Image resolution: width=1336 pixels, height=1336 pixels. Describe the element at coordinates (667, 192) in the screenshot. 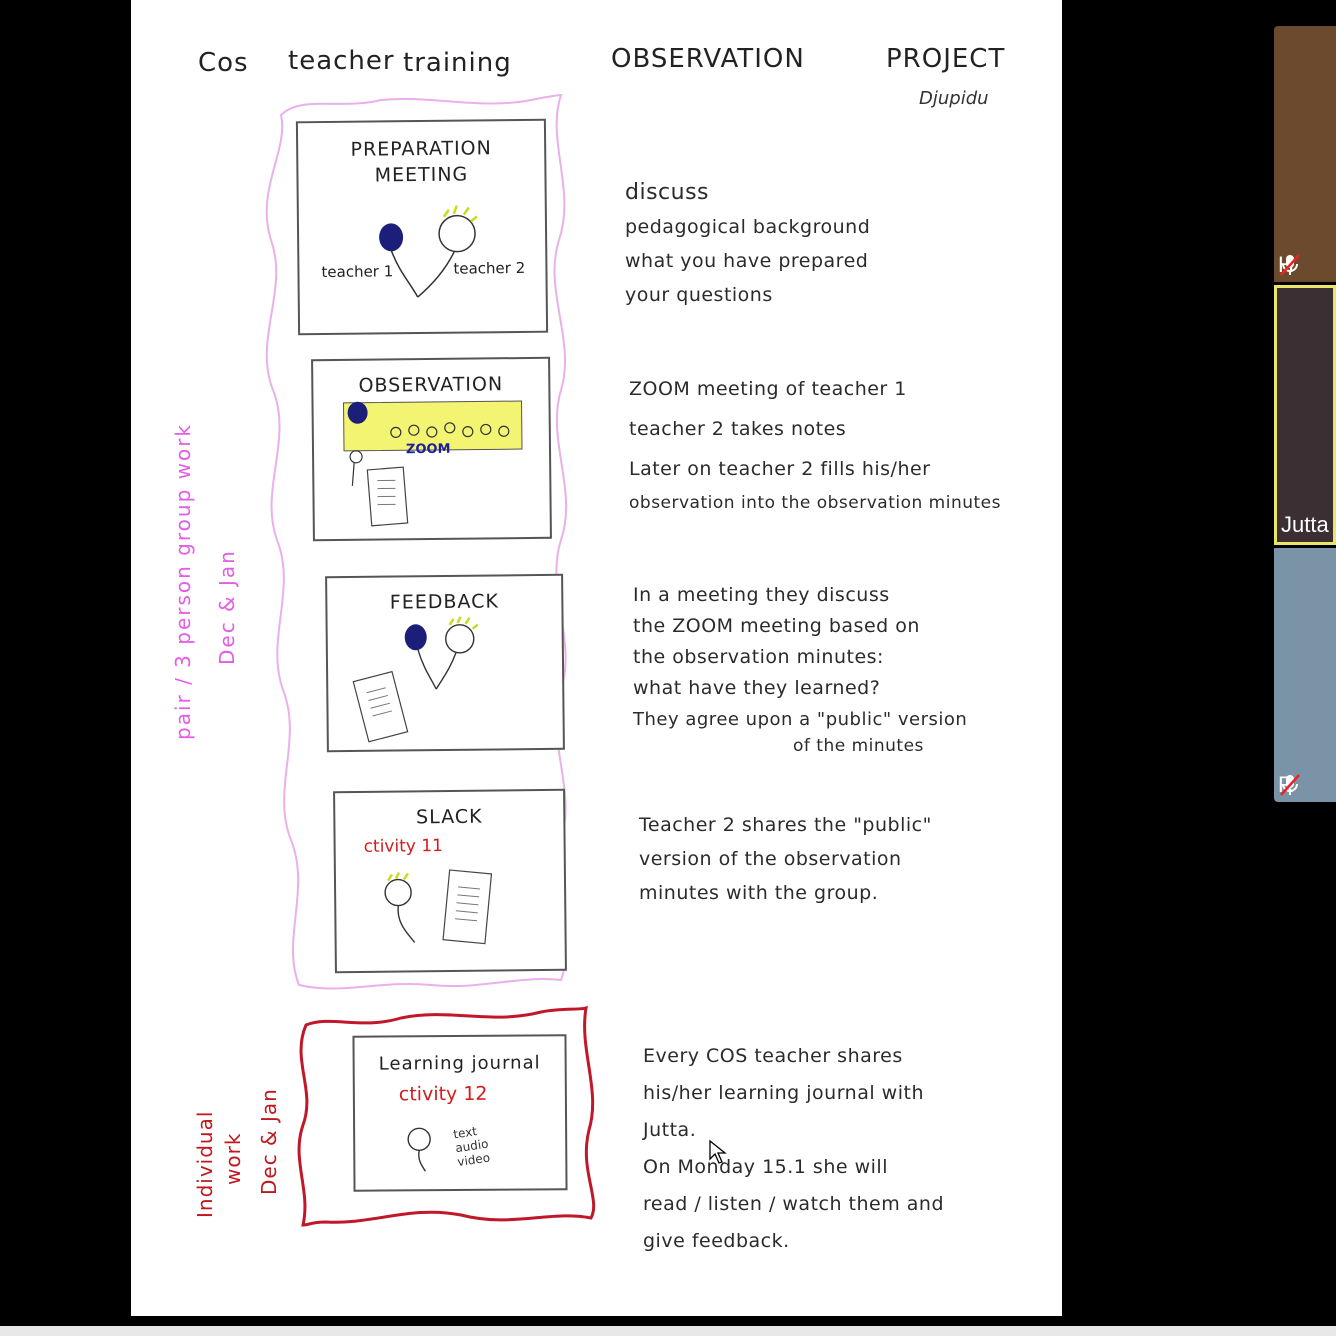

I see `note-line: discuss` at that location.